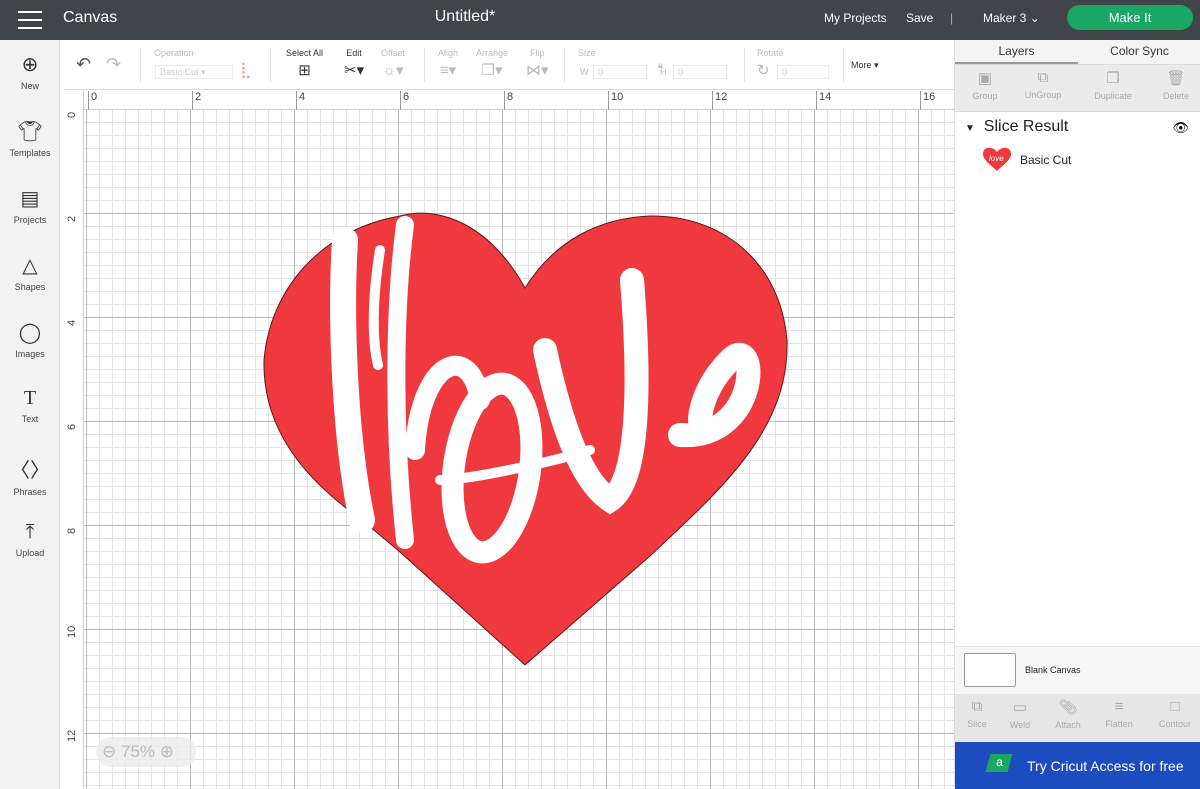 This screenshot has width=1200, height=789. Describe the element at coordinates (1119, 706) in the screenshot. I see `flatten-icon: ≡` at that location.